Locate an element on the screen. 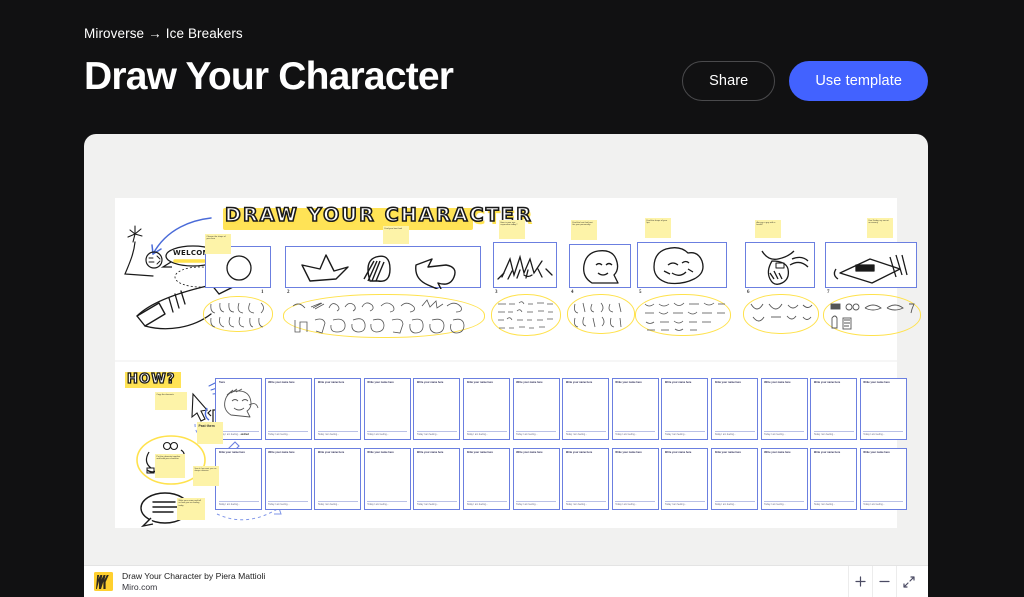  panel-sticky-3: How is your eye expression today? is located at coordinates (512, 229).